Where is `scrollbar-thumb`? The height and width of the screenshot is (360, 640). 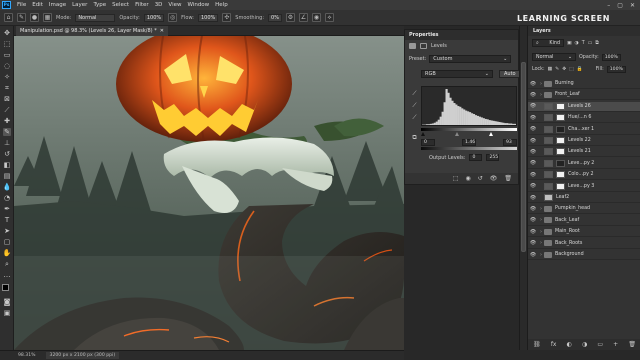 scrollbar-thumb is located at coordinates (523, 157).